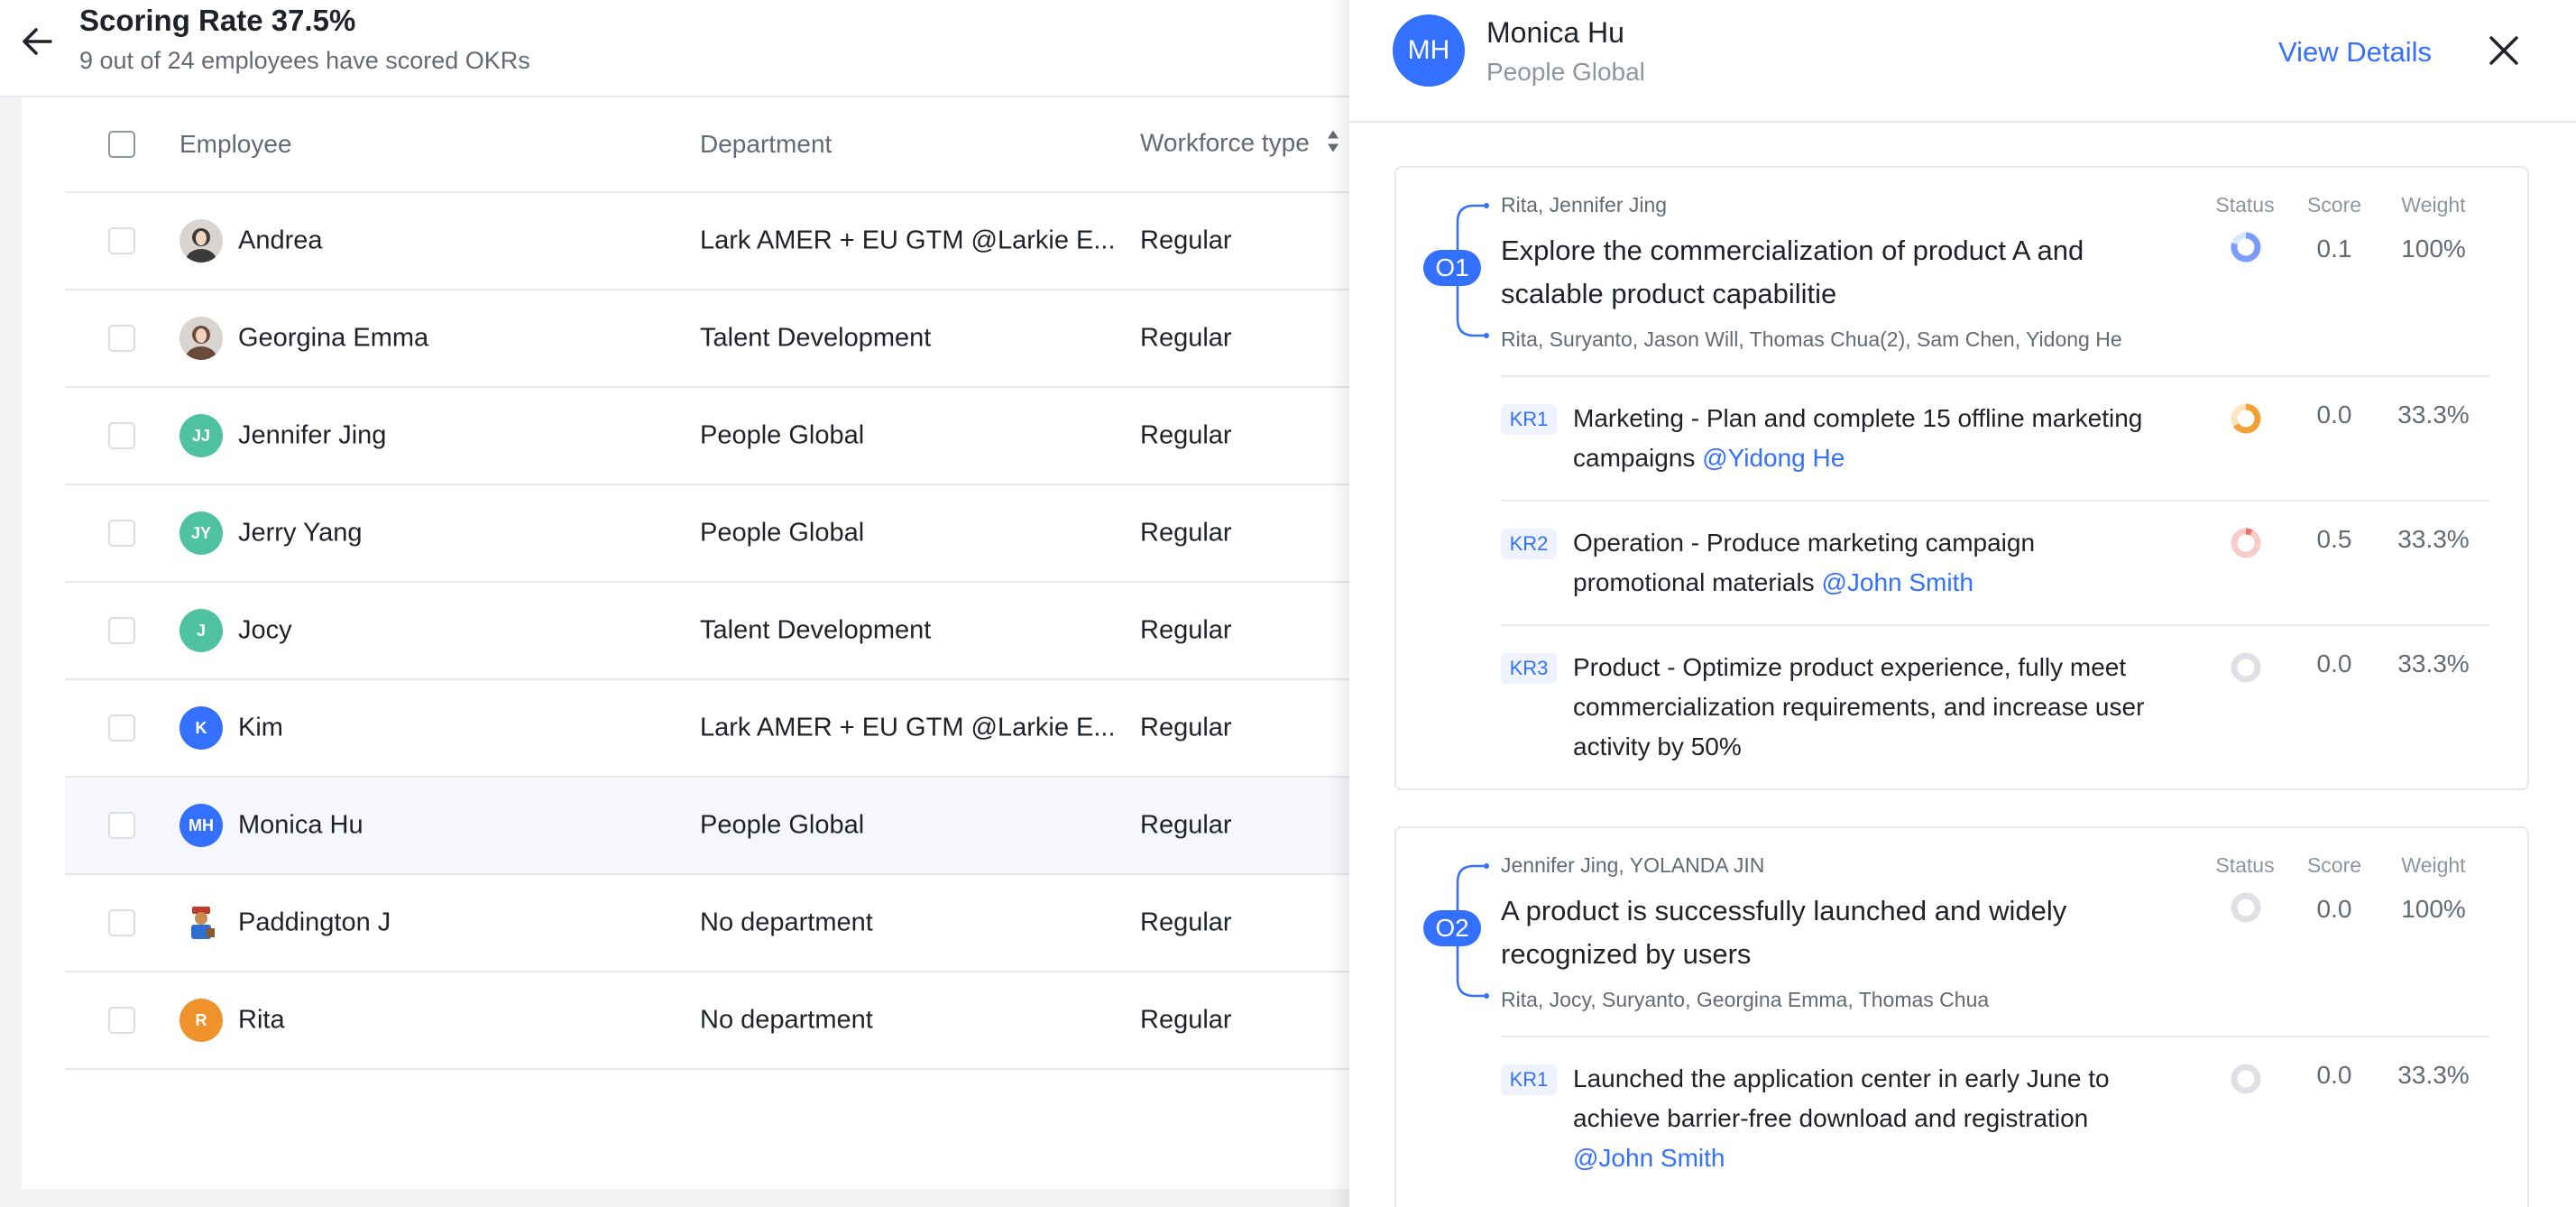 The width and height of the screenshot is (2576, 1207). What do you see at coordinates (38, 41) in the screenshot?
I see `back-arrow-icon` at bounding box center [38, 41].